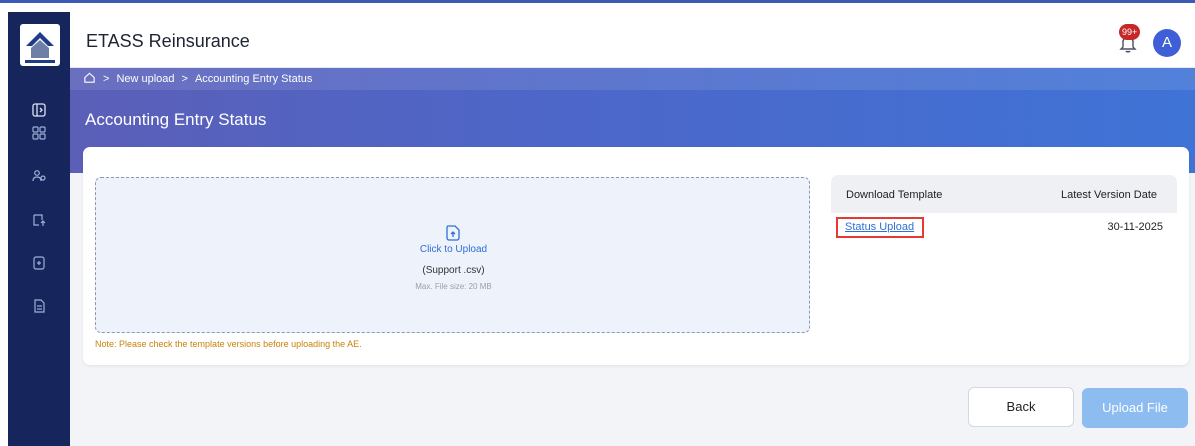  Describe the element at coordinates (453, 270) in the screenshot. I see `supported-format-text: (Support .csv)` at that location.